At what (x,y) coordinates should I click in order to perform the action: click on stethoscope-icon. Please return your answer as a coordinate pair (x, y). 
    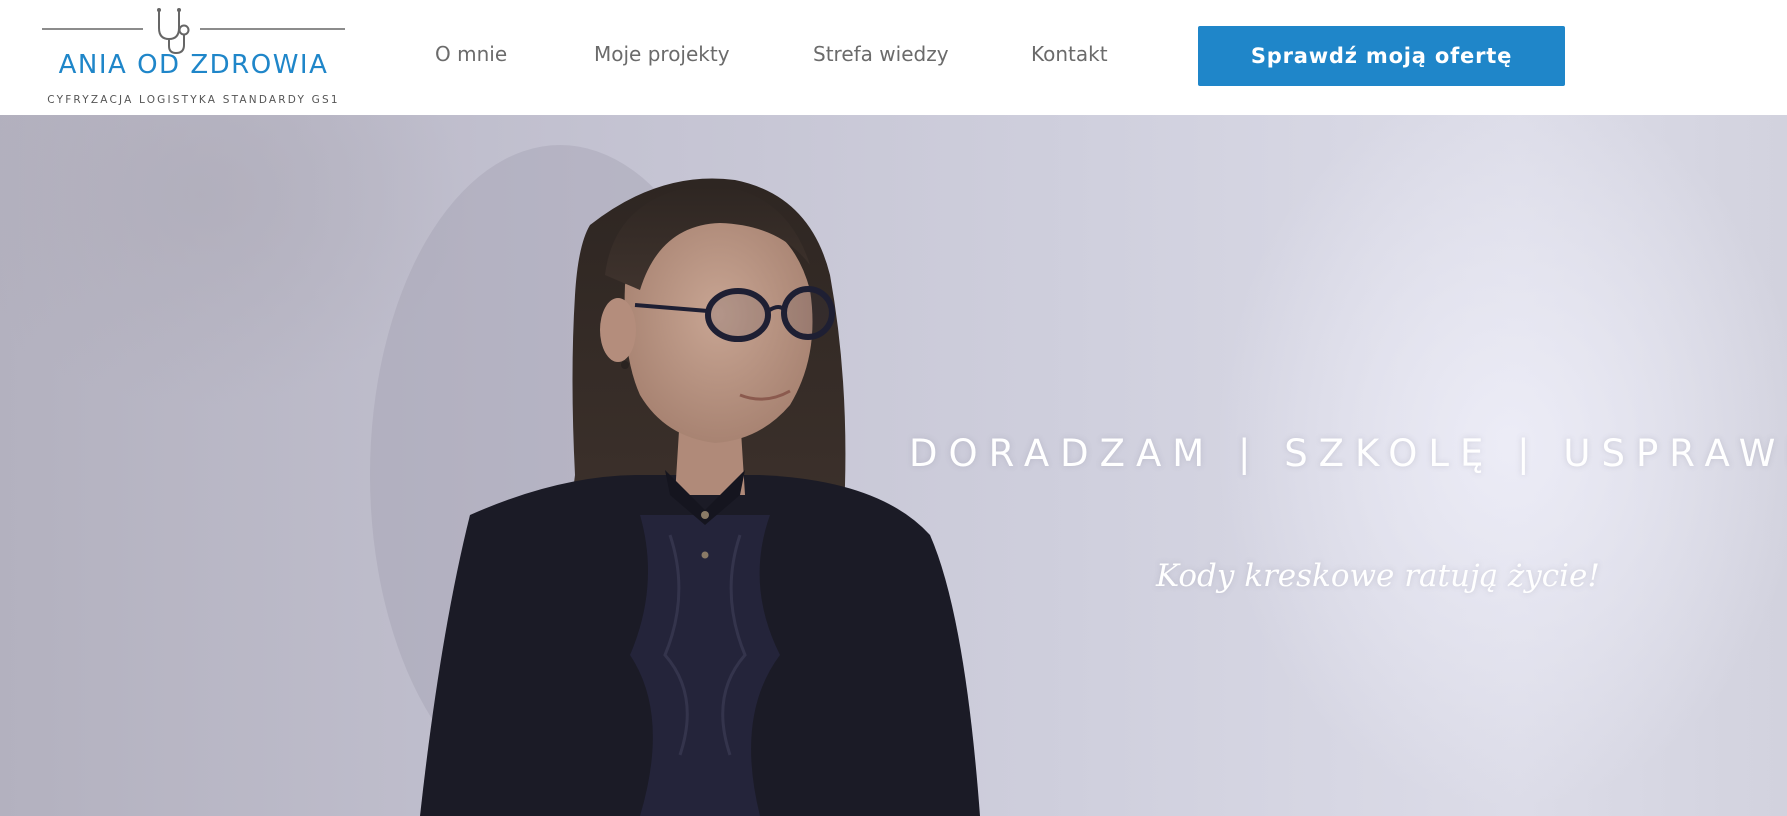
    Looking at the image, I should click on (193, 31).